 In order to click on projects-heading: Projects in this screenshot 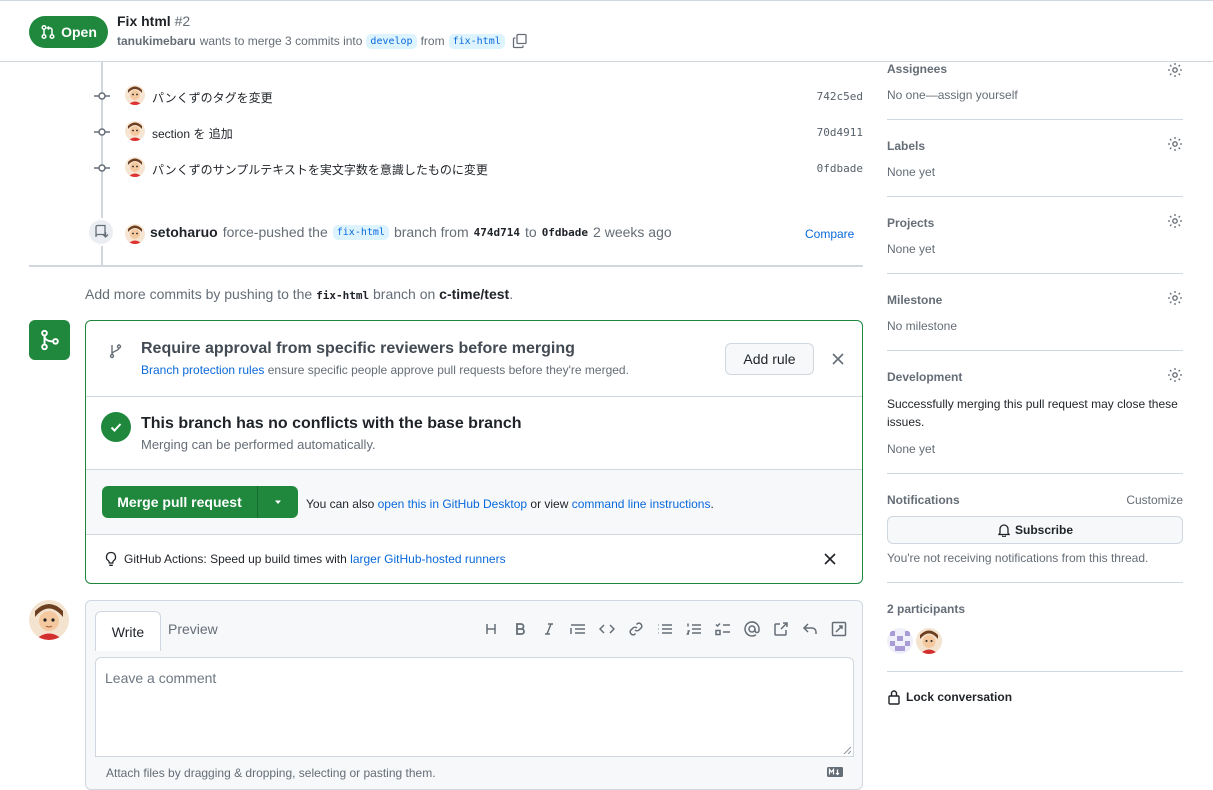, I will do `click(910, 223)`.